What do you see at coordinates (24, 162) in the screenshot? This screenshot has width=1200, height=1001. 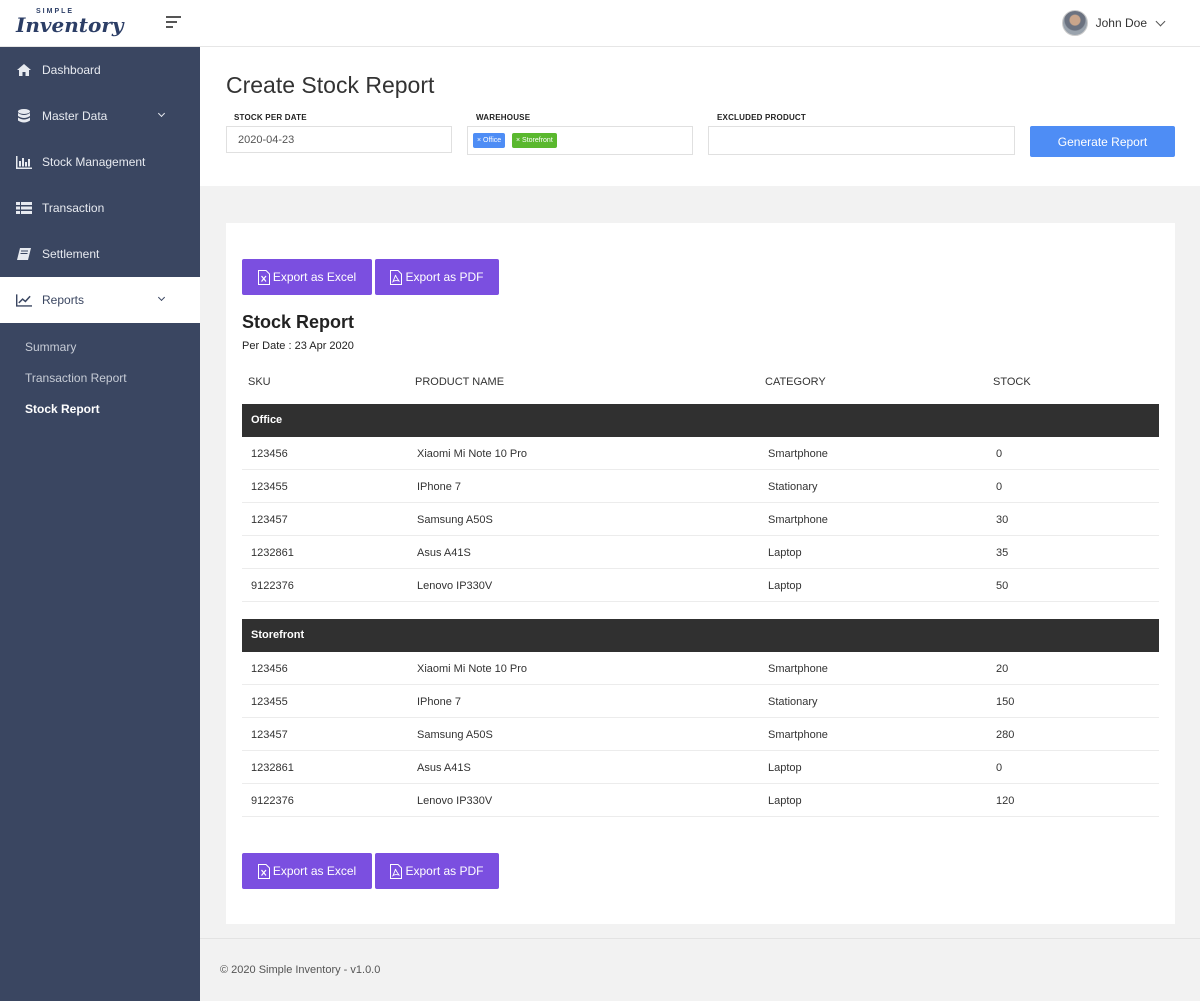 I see `bar-chart-icon` at bounding box center [24, 162].